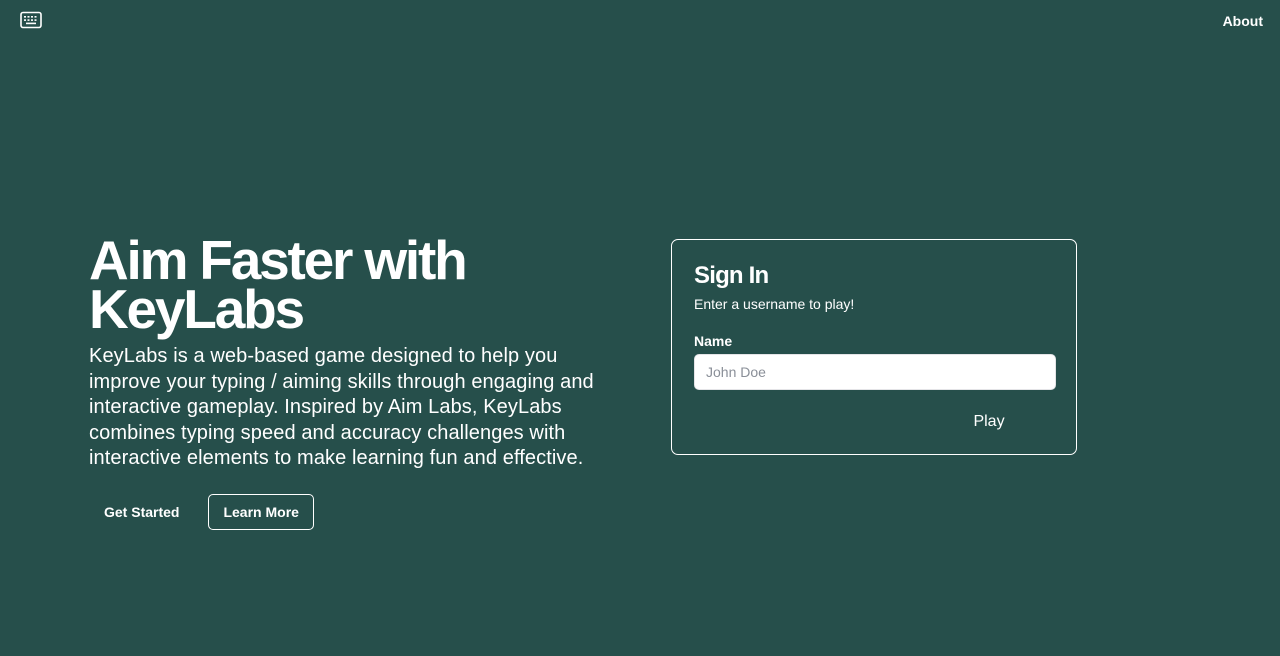 Image resolution: width=1280 pixels, height=656 pixels. I want to click on hero-title-line-2: KeyLabs, so click(197, 309).